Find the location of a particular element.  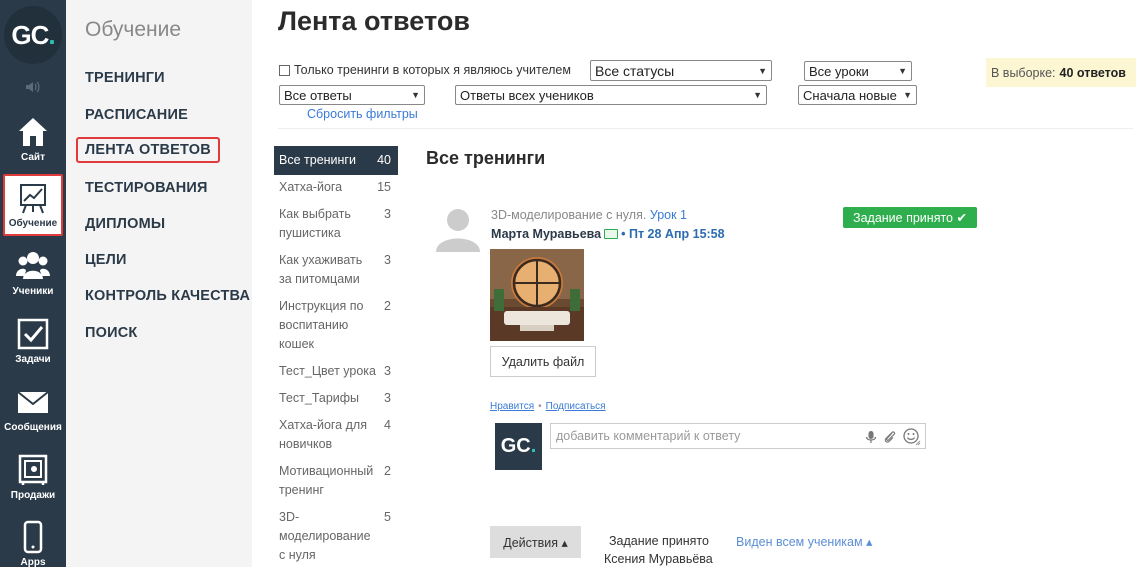

sound-icon is located at coordinates (33, 87).